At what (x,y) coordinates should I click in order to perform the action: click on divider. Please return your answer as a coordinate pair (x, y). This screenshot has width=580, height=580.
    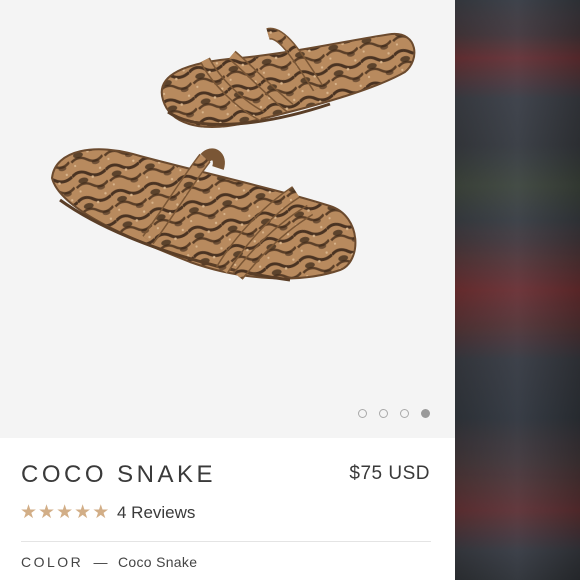
    Looking at the image, I should click on (226, 541).